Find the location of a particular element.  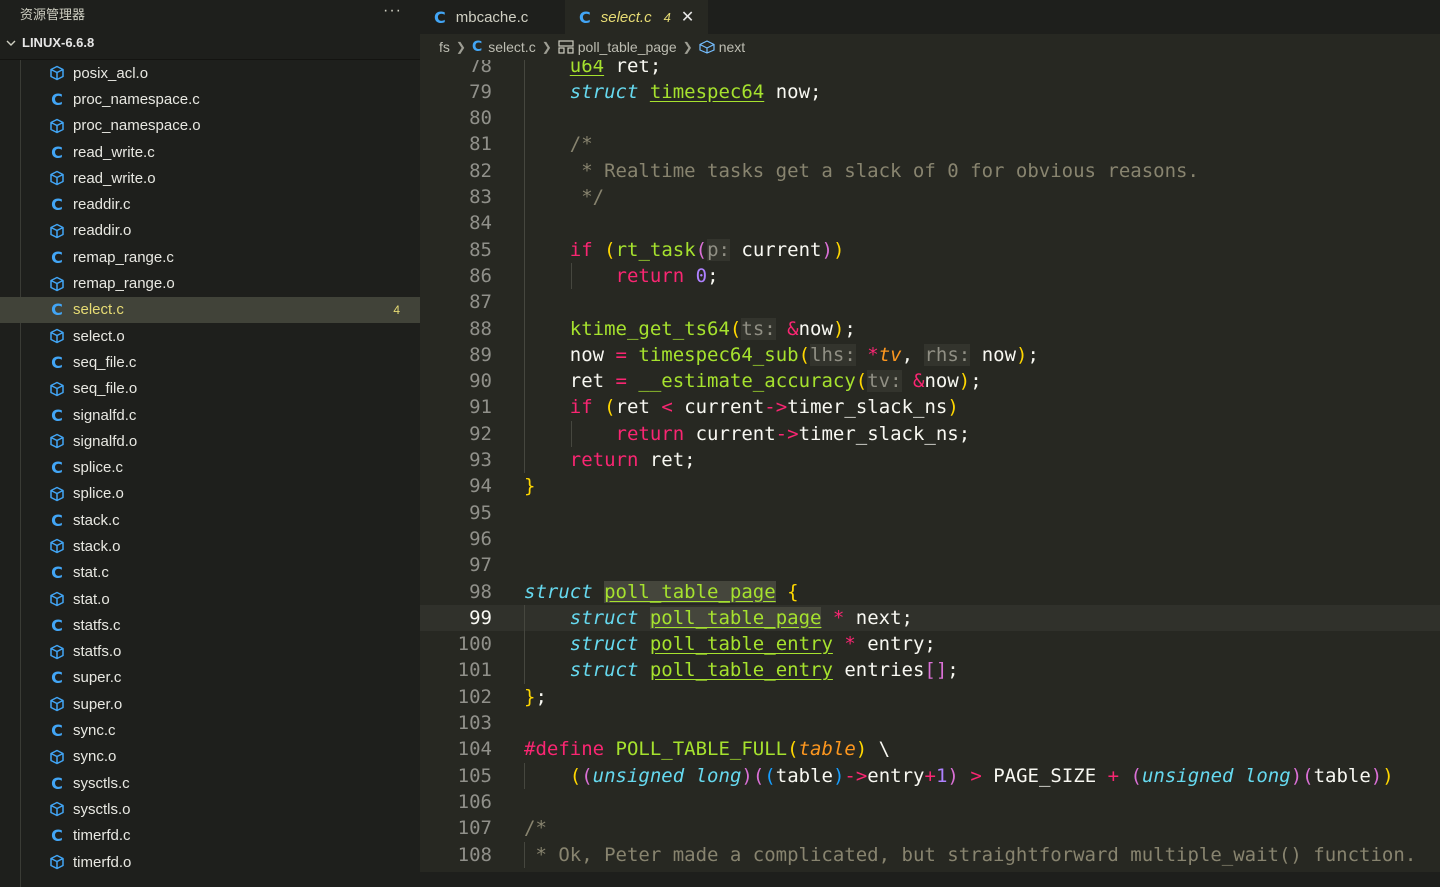

file-item: read_write.o is located at coordinates (210, 178).